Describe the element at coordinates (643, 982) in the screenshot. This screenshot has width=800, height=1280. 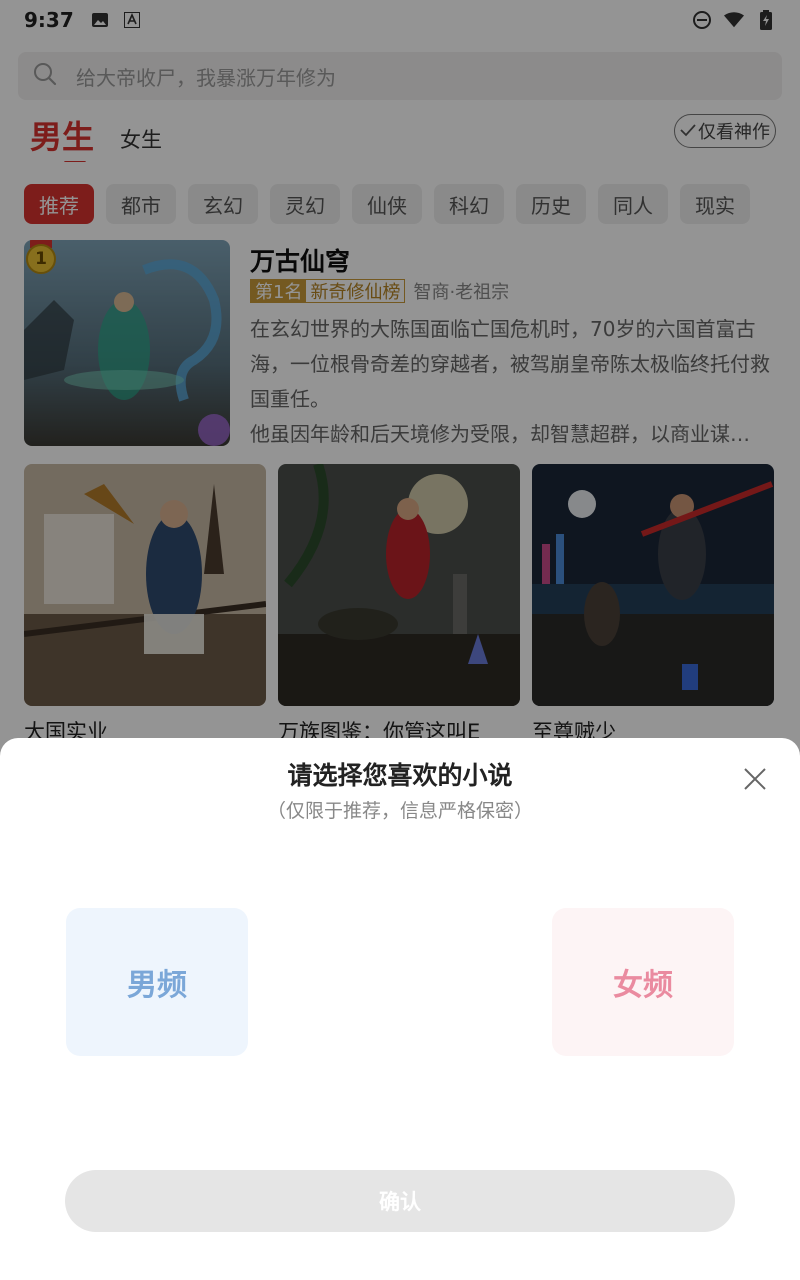
I see `female-fiction-option: 女频` at that location.